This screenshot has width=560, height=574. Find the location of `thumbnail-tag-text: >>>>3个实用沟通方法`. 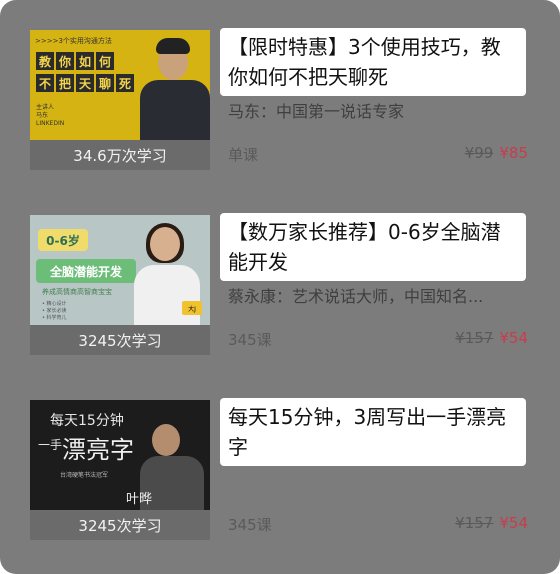

thumbnail-tag-text: >>>>3个实用沟通方法 is located at coordinates (73, 41).